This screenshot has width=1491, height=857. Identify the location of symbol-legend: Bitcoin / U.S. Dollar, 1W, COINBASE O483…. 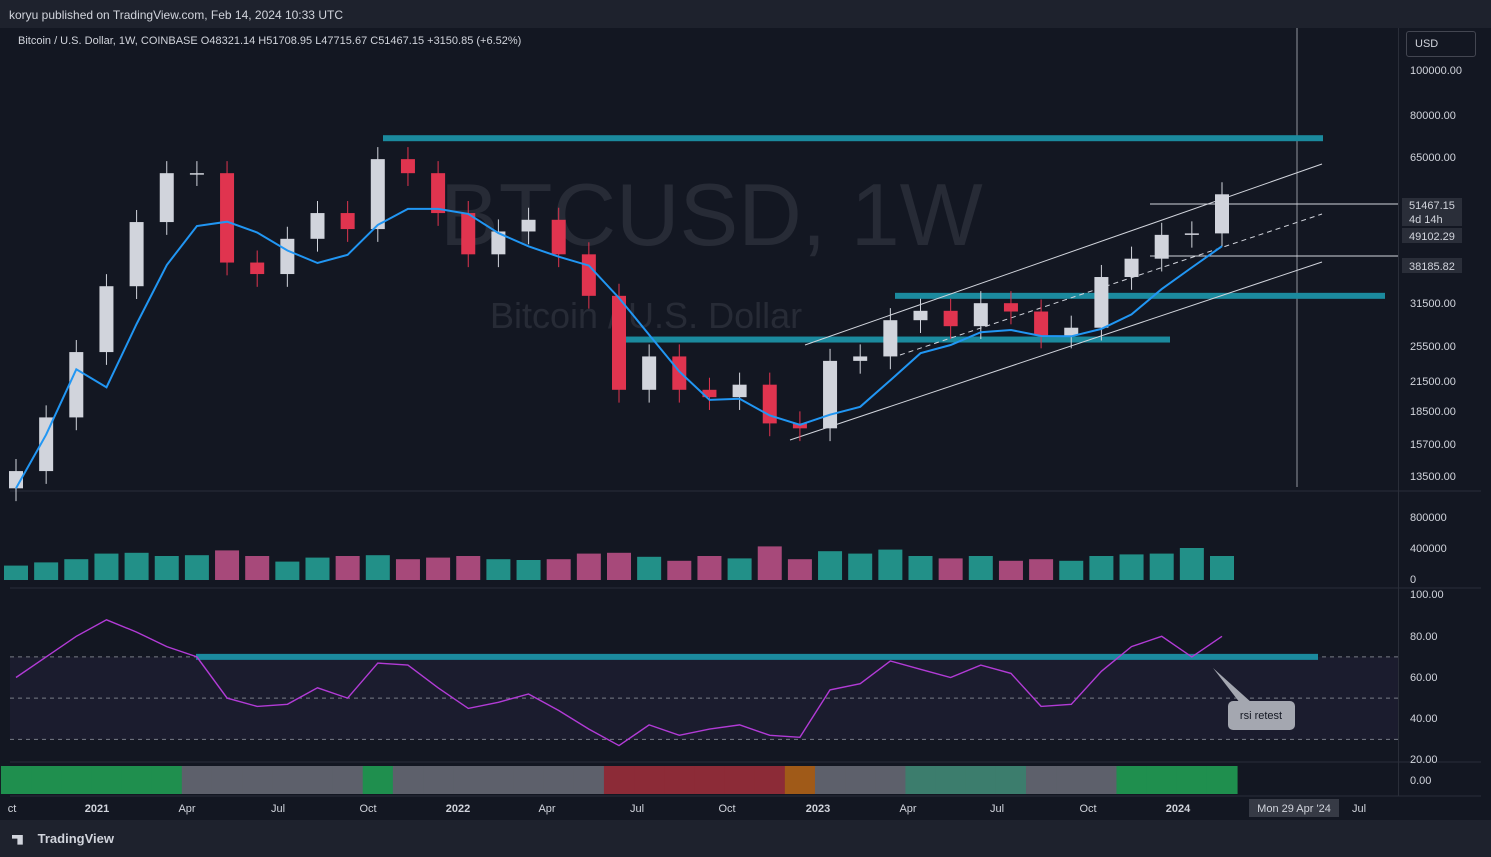
(269, 41).